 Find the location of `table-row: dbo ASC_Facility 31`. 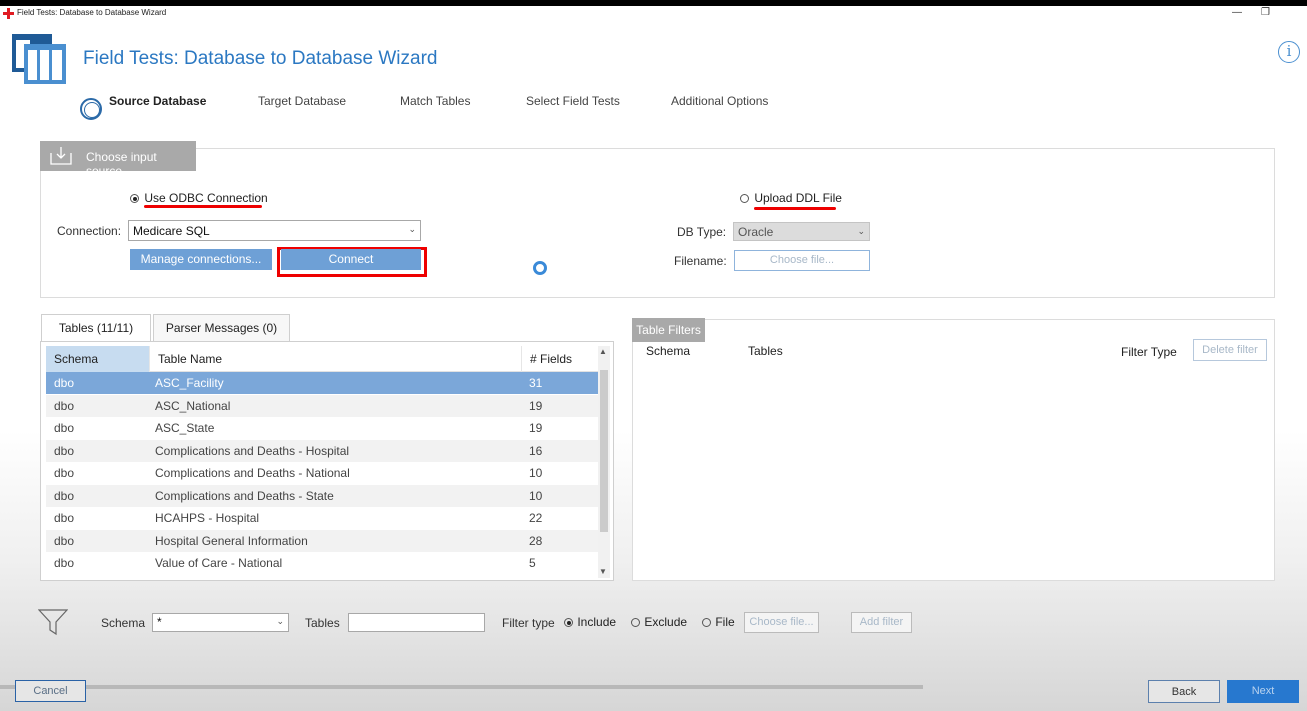

table-row: dbo ASC_Facility 31 is located at coordinates (322, 383).